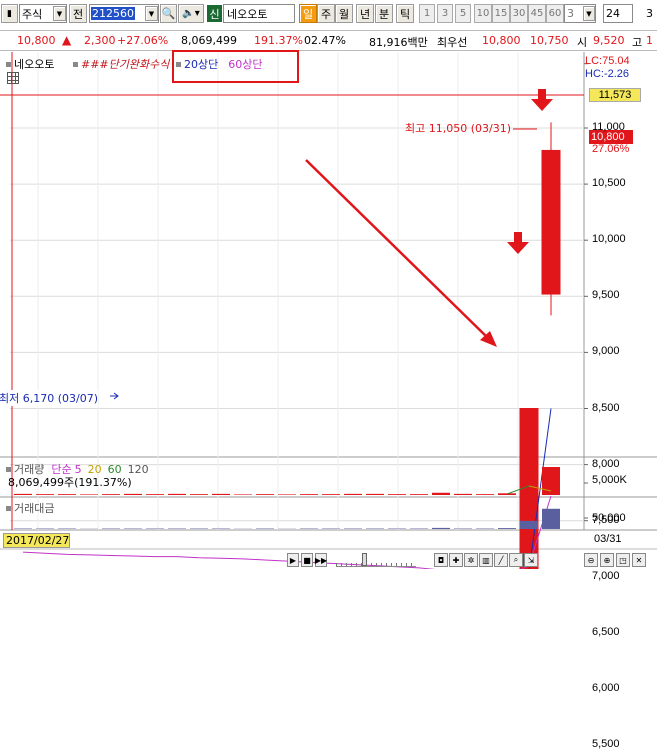  Describe the element at coordinates (168, 13) in the screenshot. I see `search-icon: 🔍` at that location.